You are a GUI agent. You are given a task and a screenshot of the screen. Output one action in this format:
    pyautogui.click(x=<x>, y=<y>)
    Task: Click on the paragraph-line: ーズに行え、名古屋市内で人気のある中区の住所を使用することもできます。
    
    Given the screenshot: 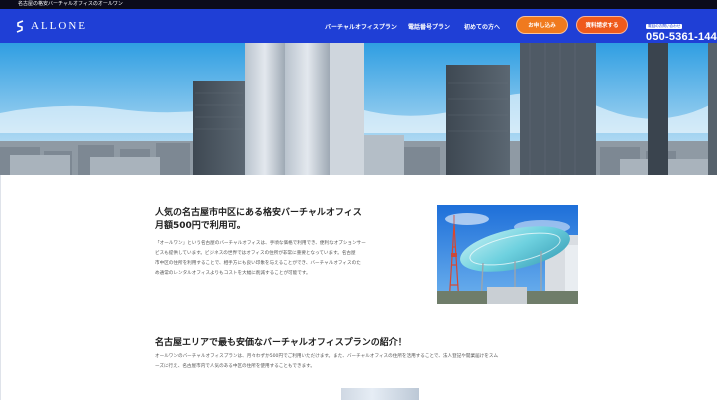 What is the action you would take?
    pyautogui.click(x=235, y=366)
    